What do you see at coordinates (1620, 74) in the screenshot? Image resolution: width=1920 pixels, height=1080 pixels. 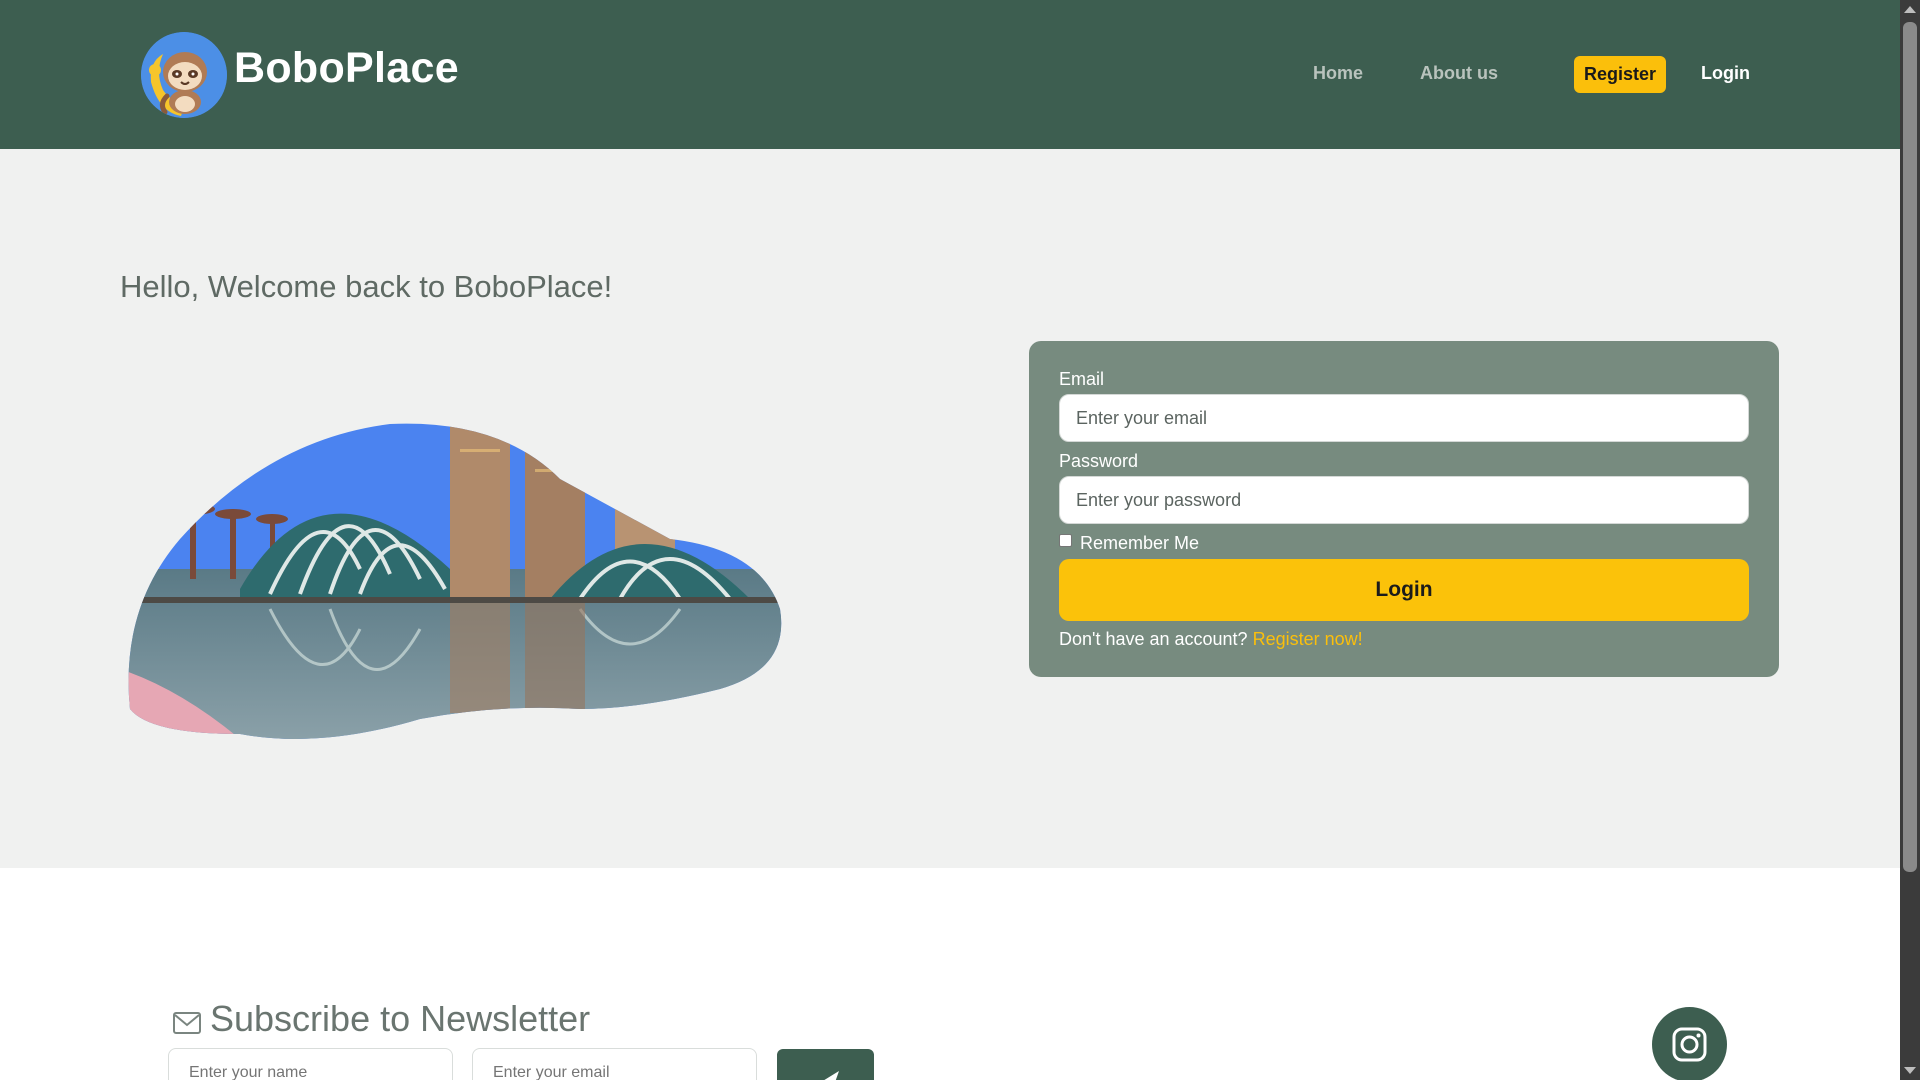 I see `nav-register-button: Register` at bounding box center [1620, 74].